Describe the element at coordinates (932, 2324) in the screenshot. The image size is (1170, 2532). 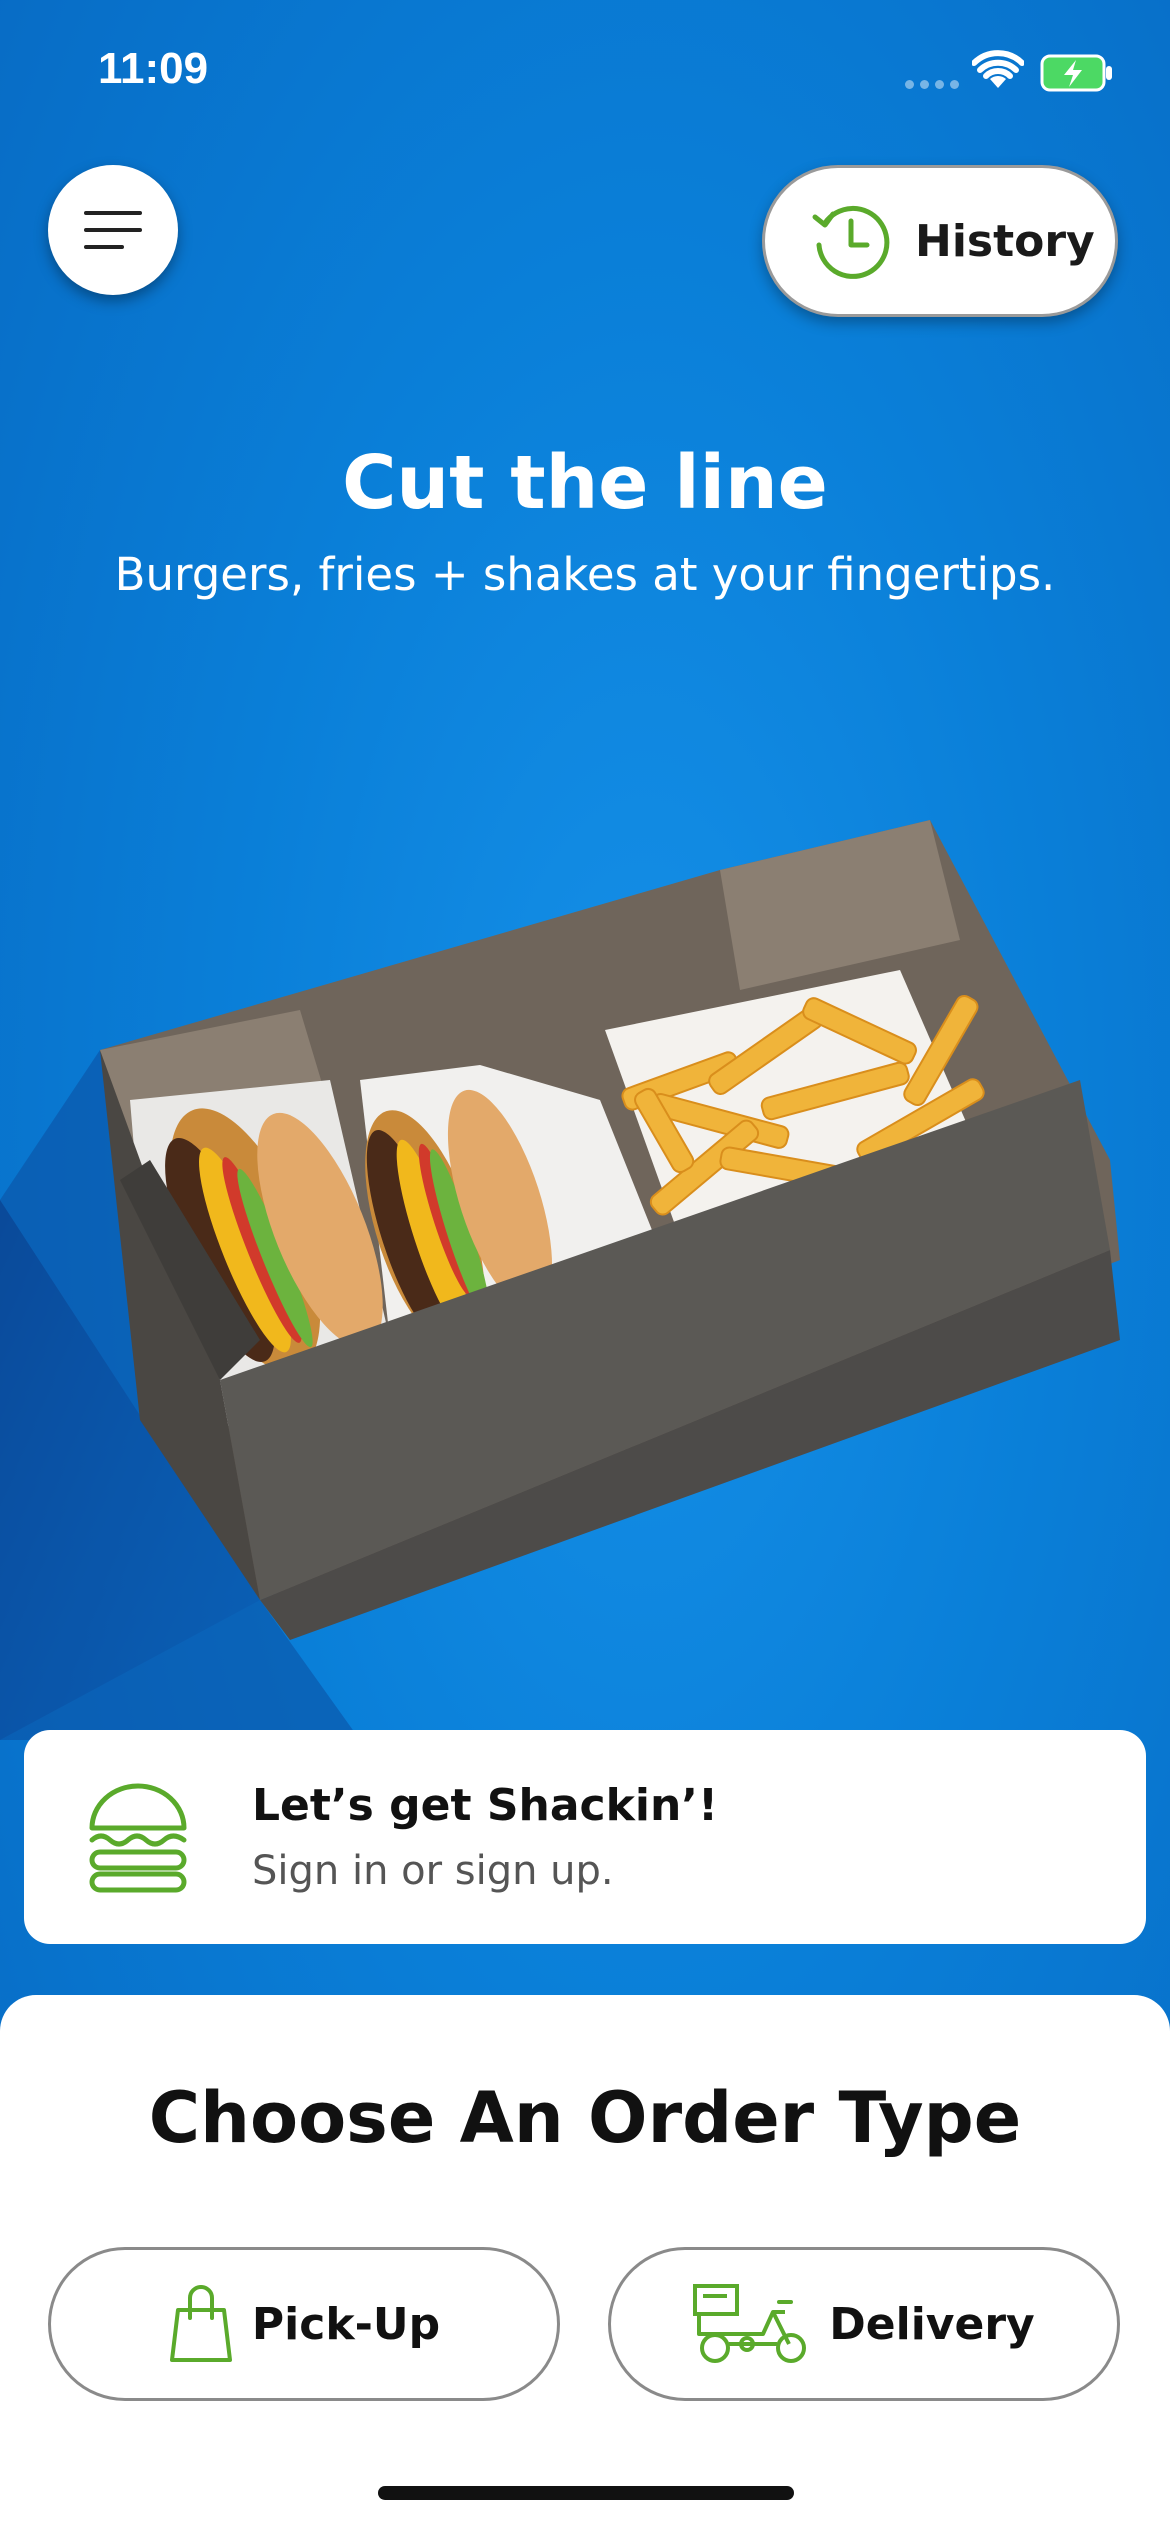
I see `delivery-label: Delivery` at that location.